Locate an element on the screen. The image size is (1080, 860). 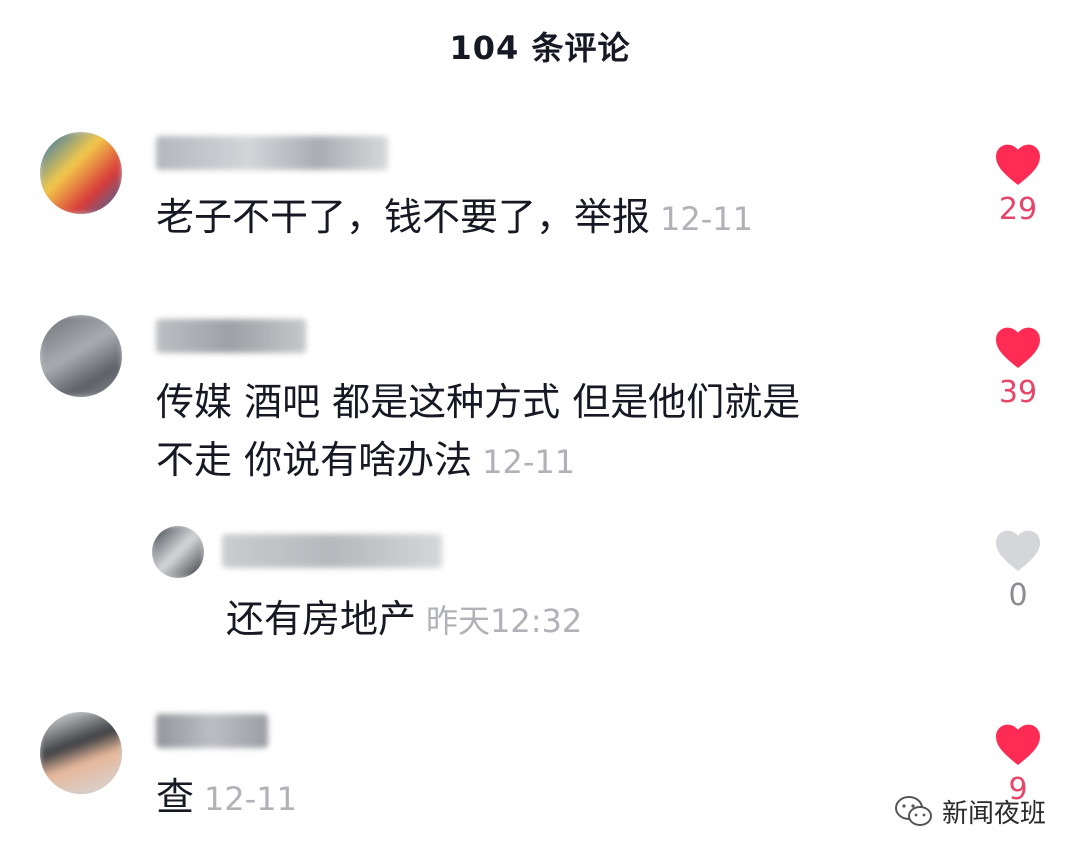
comment-count-title: 104 条评论 is located at coordinates (540, 48).